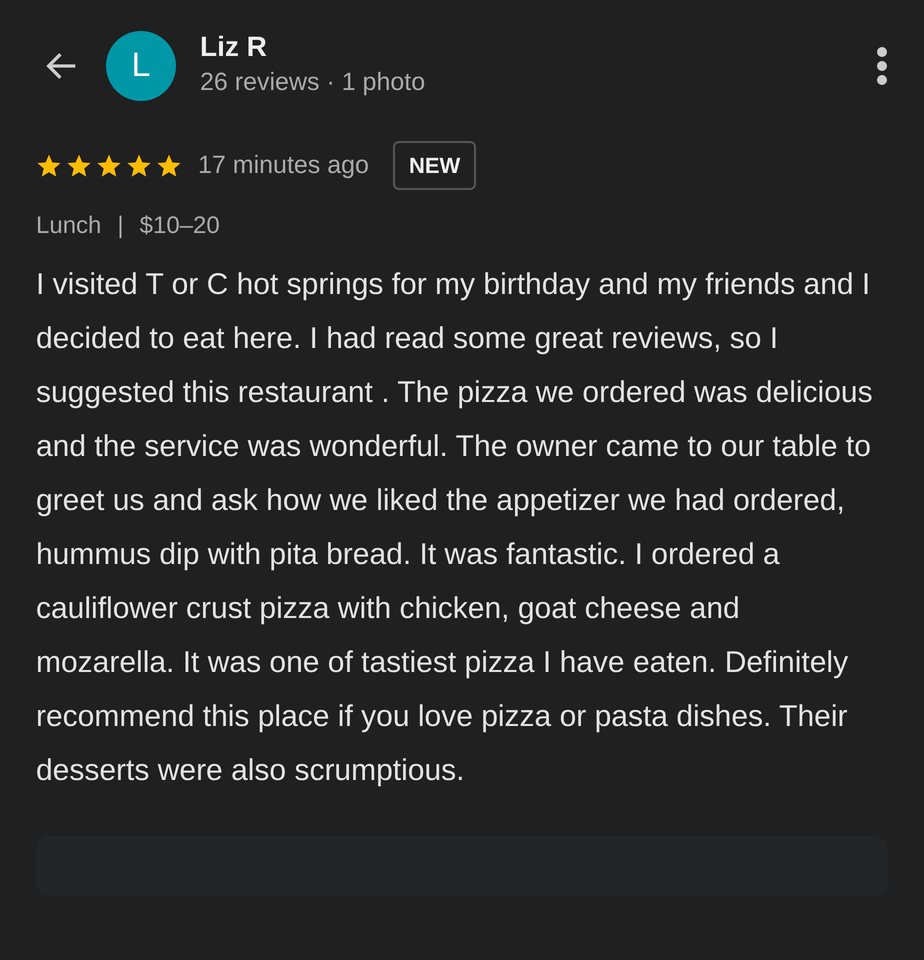 The width and height of the screenshot is (924, 960). I want to click on reviewer-name: Liz R, so click(234, 47).